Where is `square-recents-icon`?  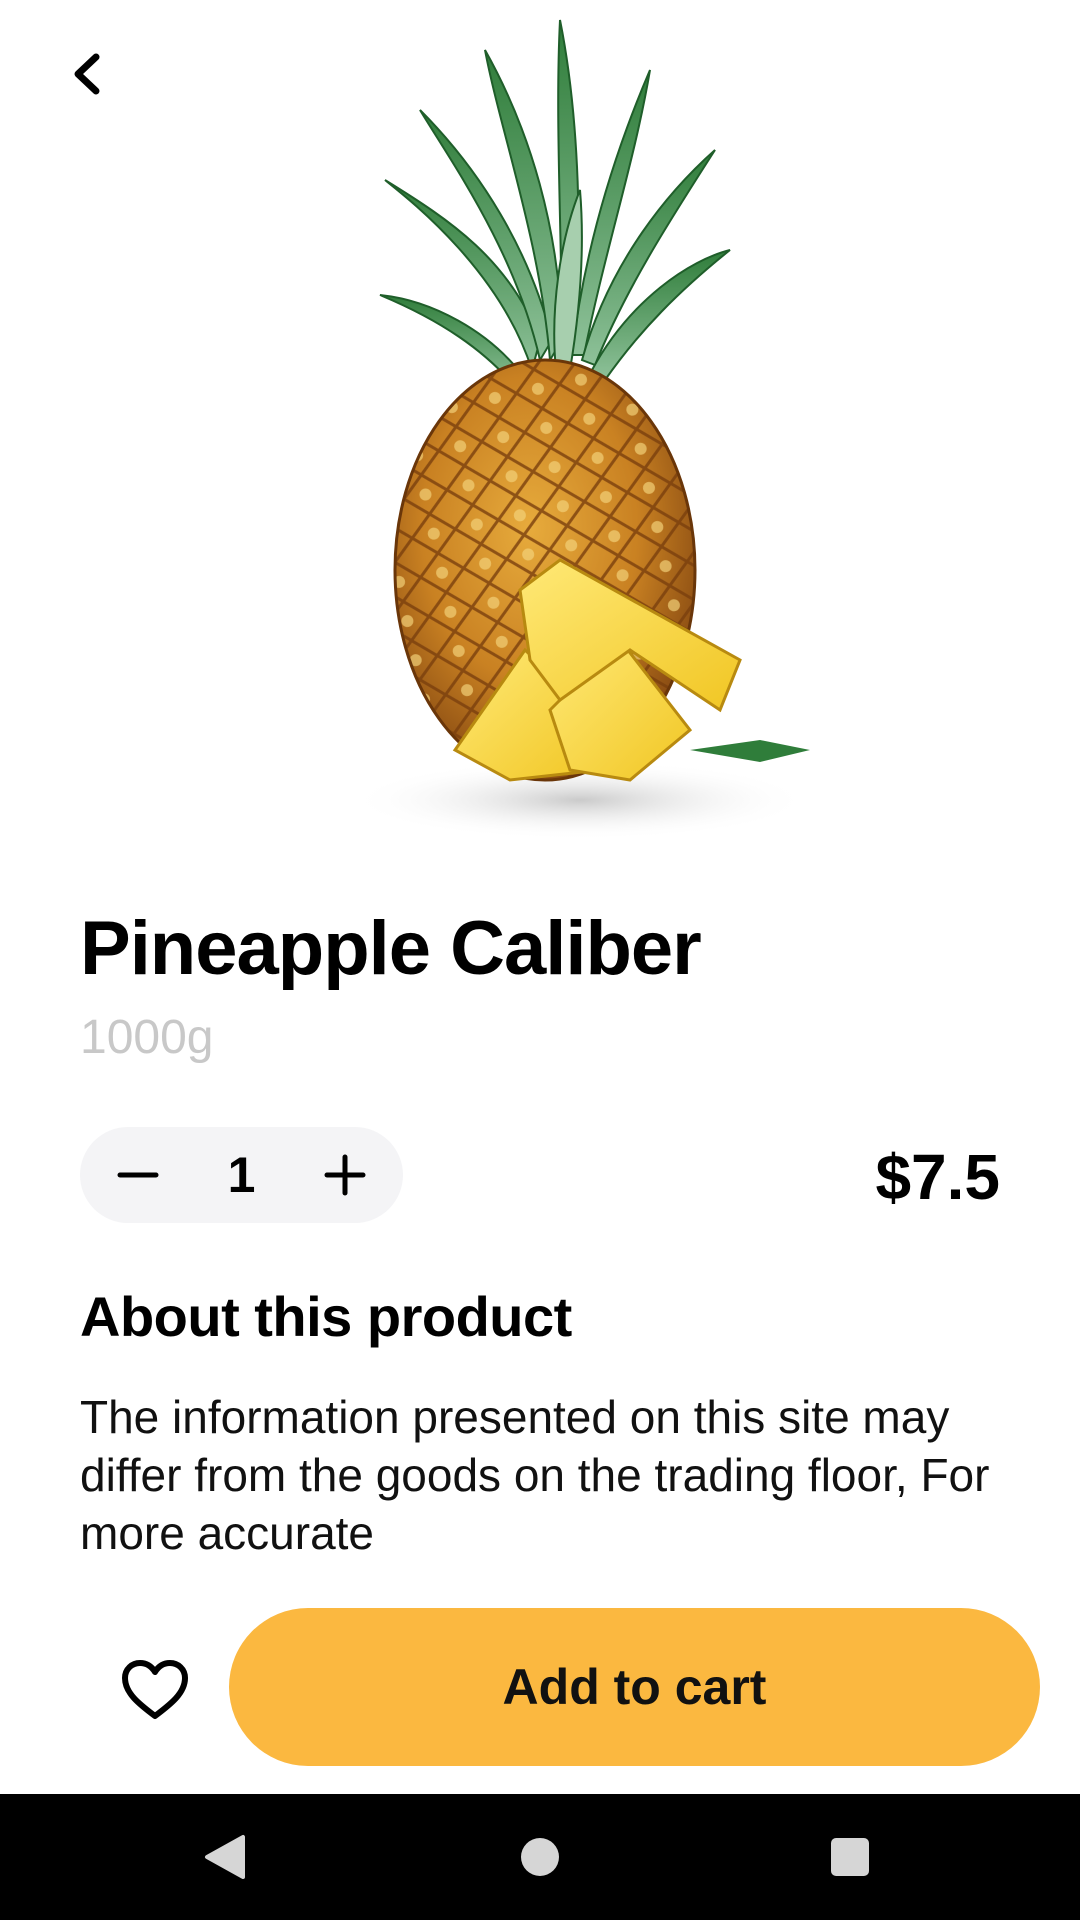 square-recents-icon is located at coordinates (850, 1857).